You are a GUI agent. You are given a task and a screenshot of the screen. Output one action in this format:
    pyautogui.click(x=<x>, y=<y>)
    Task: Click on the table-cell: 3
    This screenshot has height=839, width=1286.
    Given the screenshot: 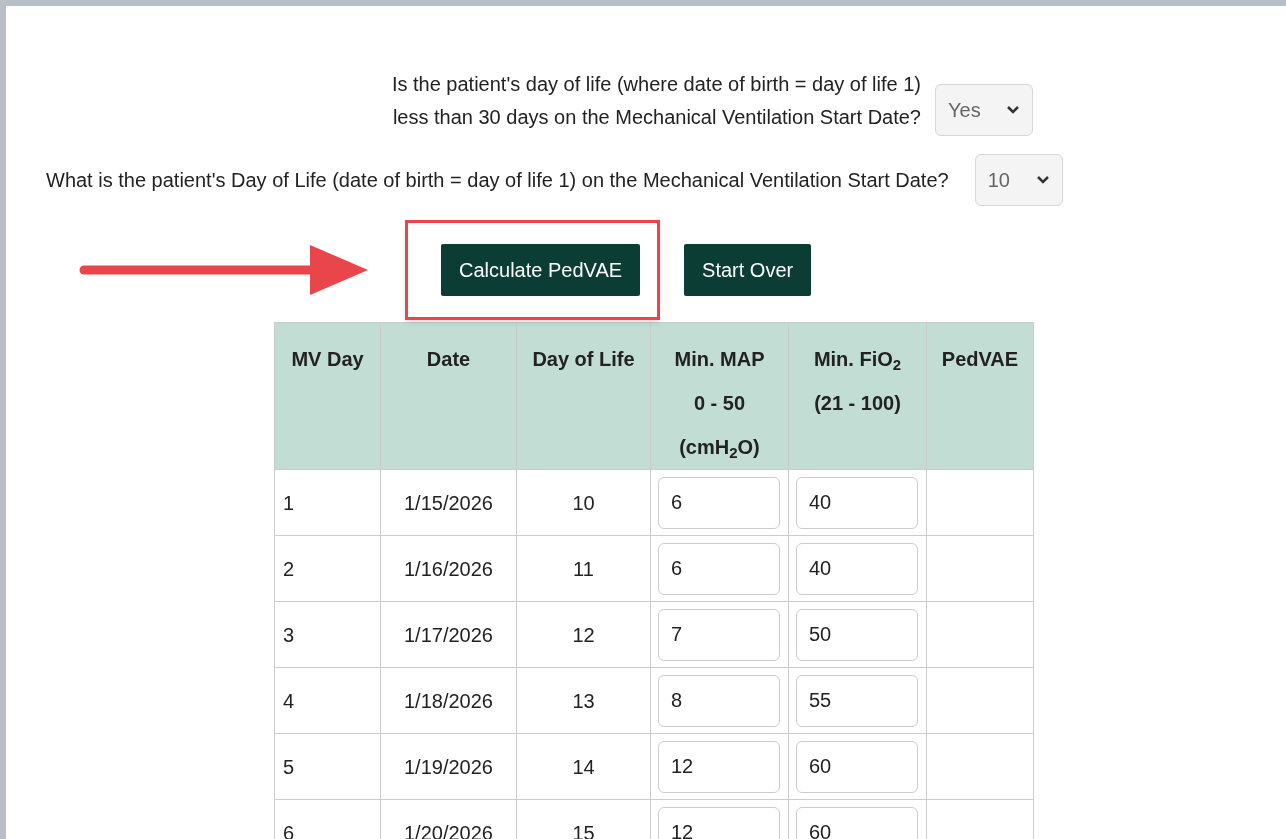 What is the action you would take?
    pyautogui.click(x=327, y=634)
    